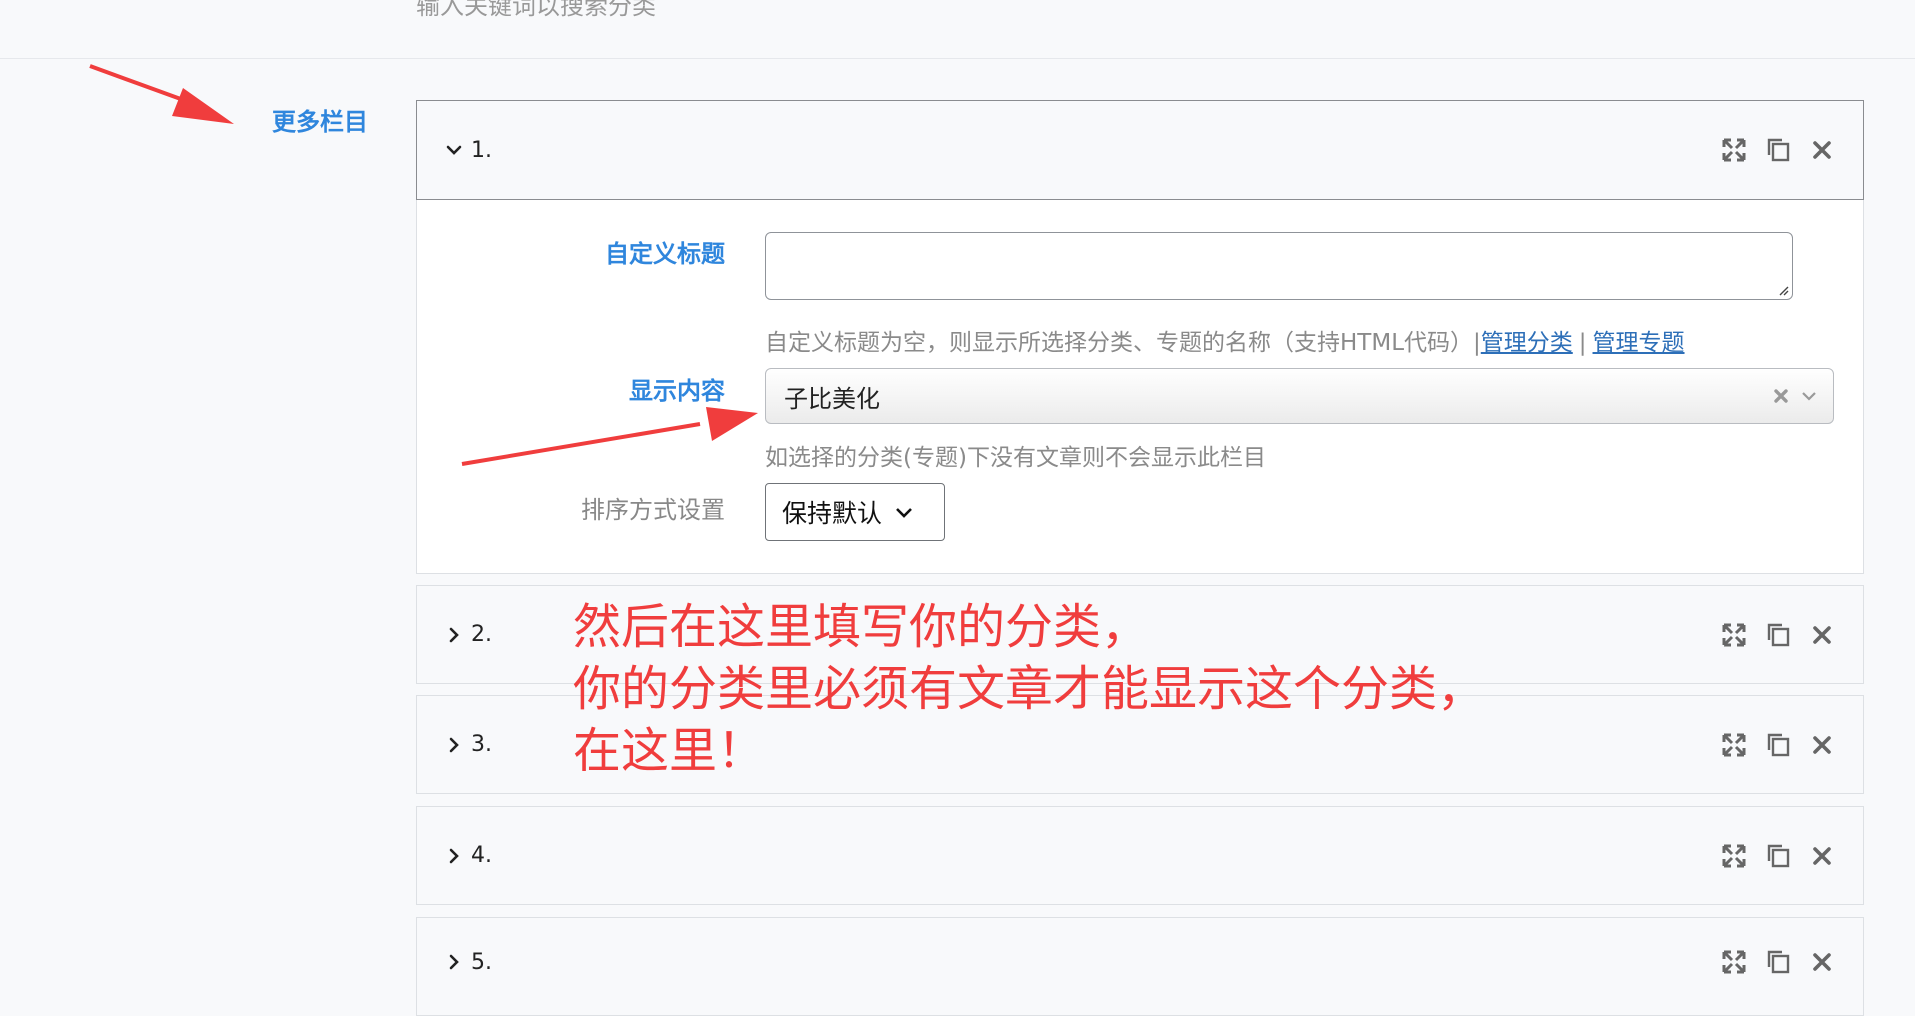  Describe the element at coordinates (161, 94) in the screenshot. I see `arrow-to-section-label` at that location.